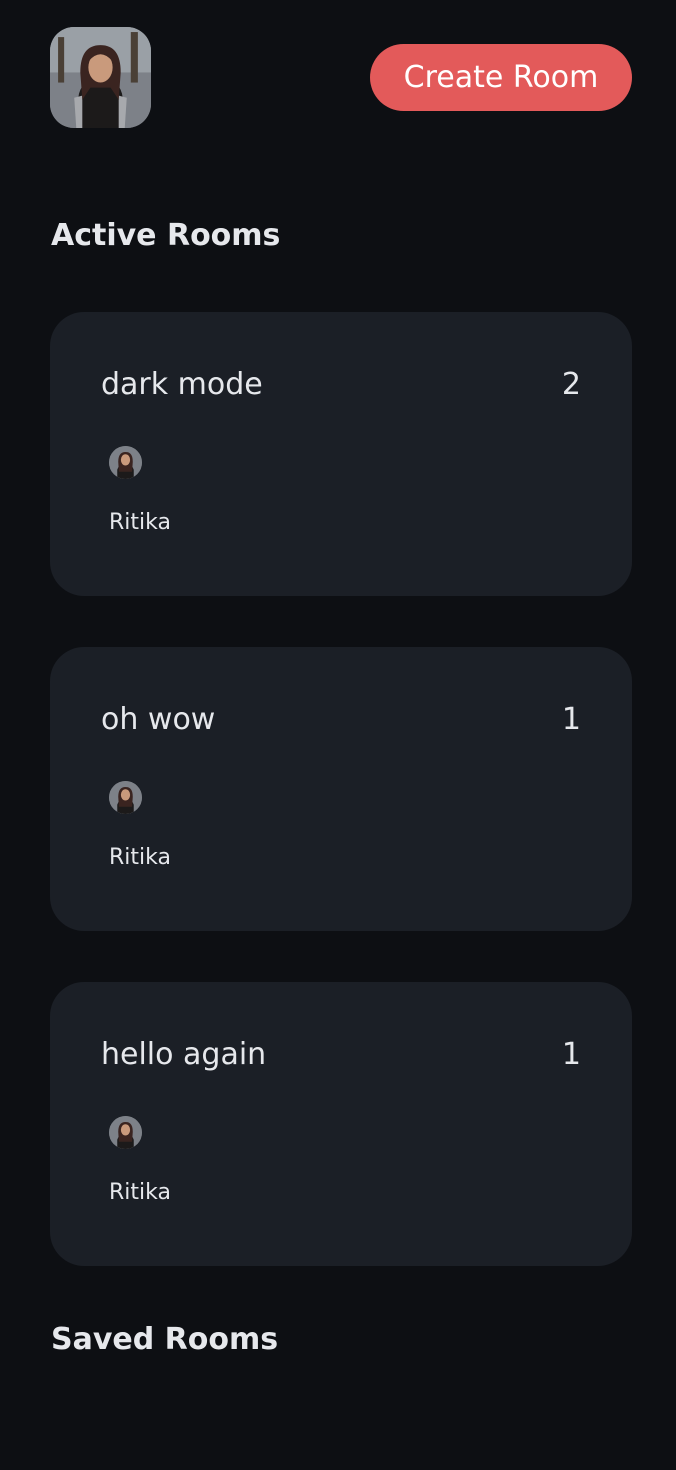 The width and height of the screenshot is (676, 1470). What do you see at coordinates (166, 235) in the screenshot?
I see `active-rooms-heading: Active Rooms` at bounding box center [166, 235].